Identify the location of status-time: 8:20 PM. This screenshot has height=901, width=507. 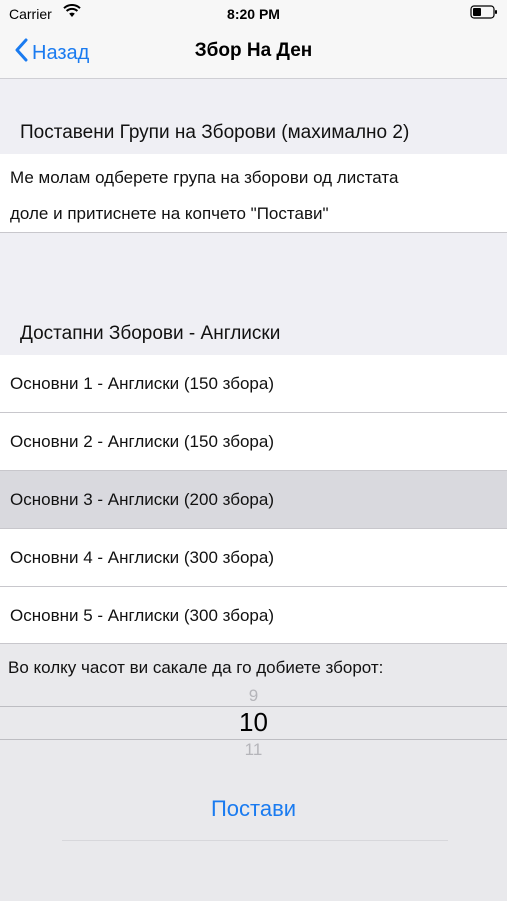
(253, 14).